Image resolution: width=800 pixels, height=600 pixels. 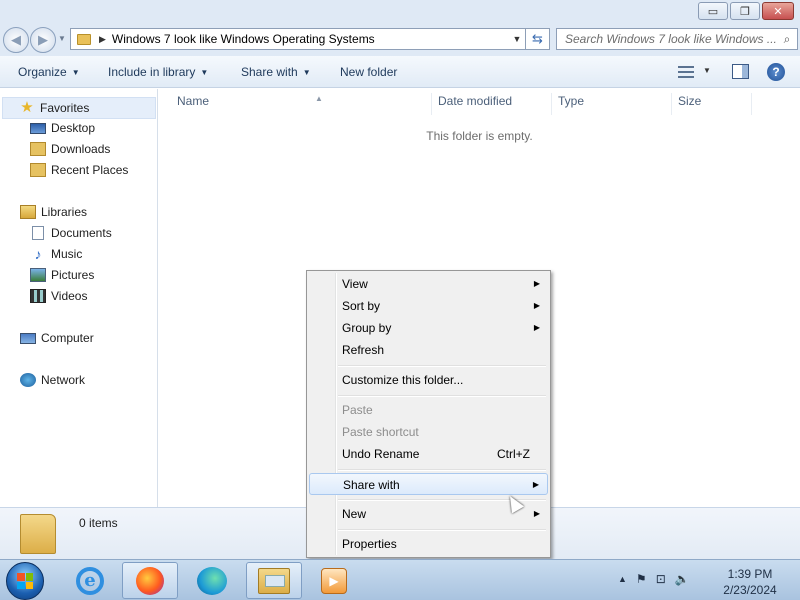 I want to click on show-hidden-icons-icon: ▲, so click(x=622, y=579).